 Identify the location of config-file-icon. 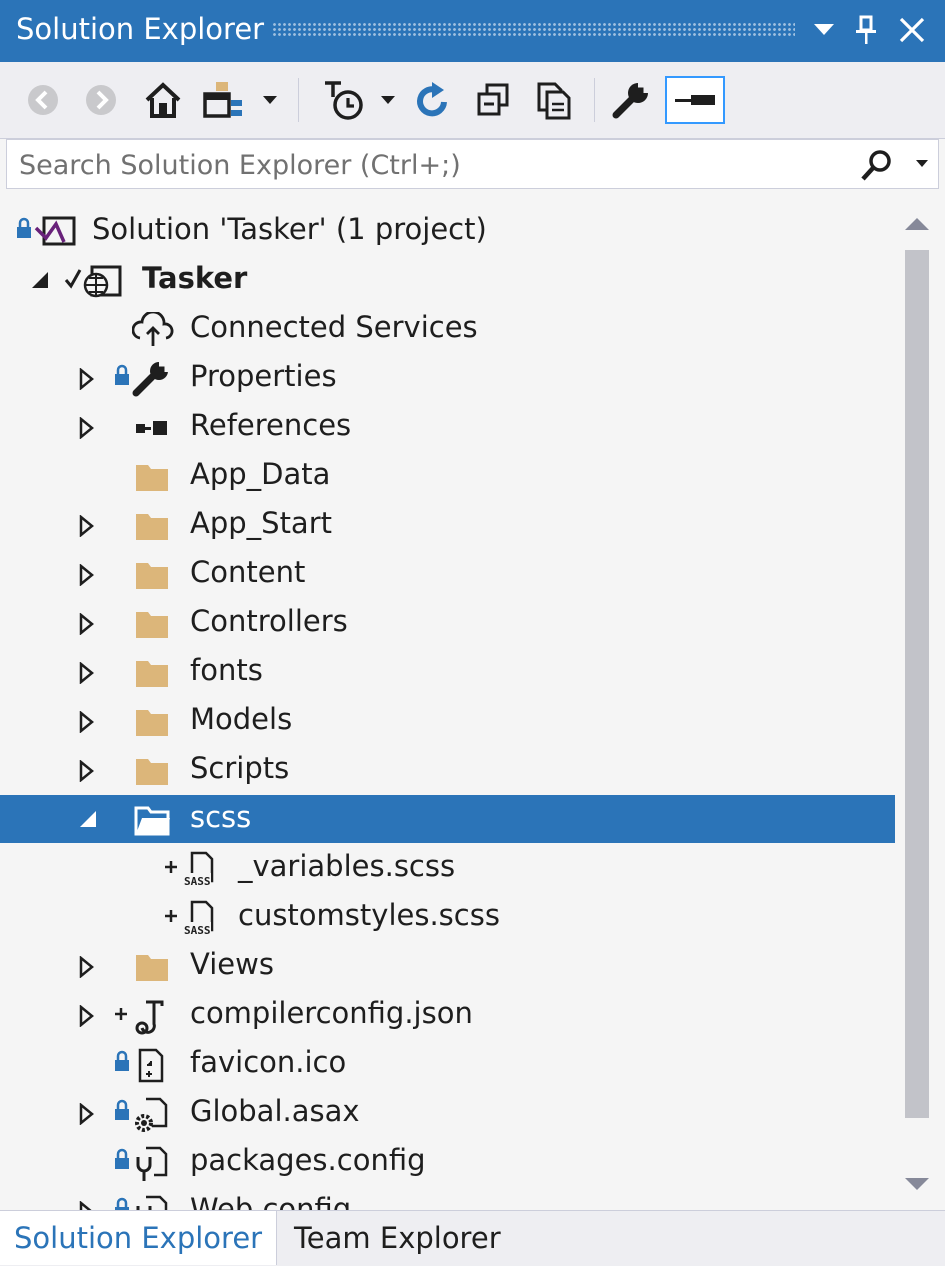
(152, 1202).